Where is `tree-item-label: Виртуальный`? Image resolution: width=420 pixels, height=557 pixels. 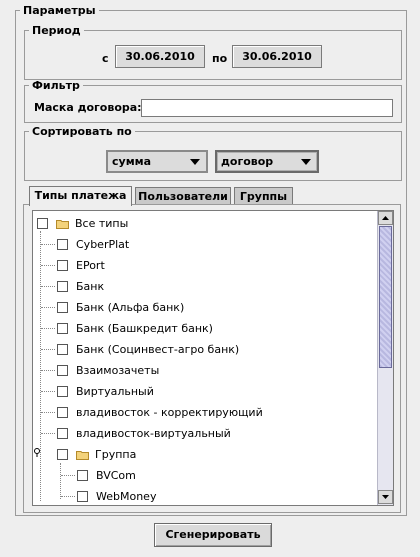 tree-item-label: Виртуальный is located at coordinates (115, 391).